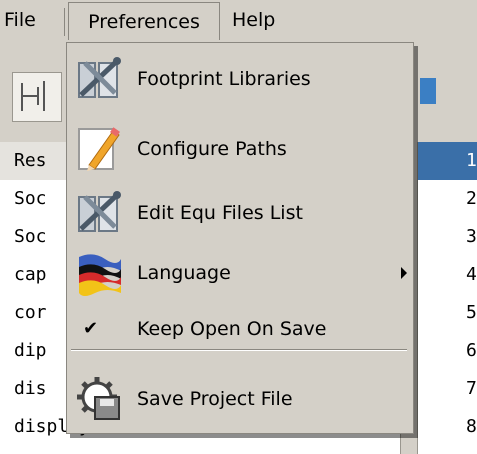 The width and height of the screenshot is (477, 454). I want to click on menu-item-label: Edit Equ Files List, so click(220, 213).